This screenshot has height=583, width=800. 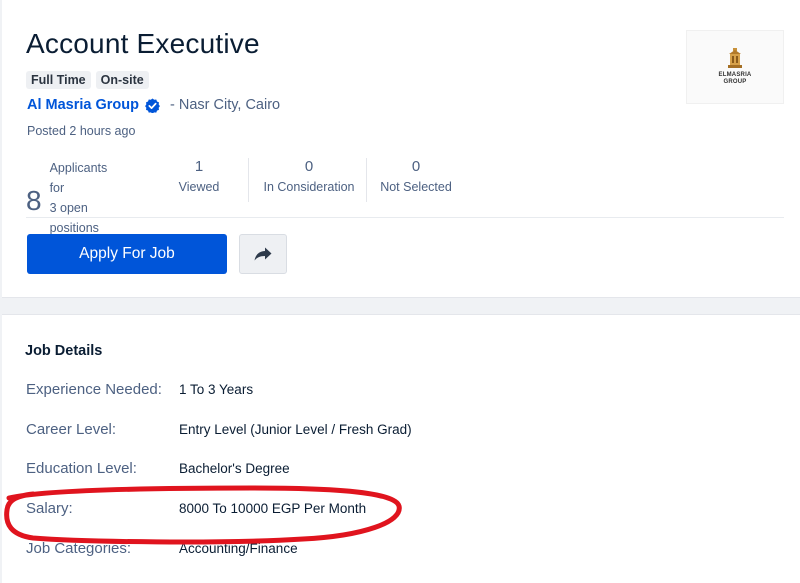 What do you see at coordinates (58, 80) in the screenshot?
I see `tag-full-time: Full Time` at bounding box center [58, 80].